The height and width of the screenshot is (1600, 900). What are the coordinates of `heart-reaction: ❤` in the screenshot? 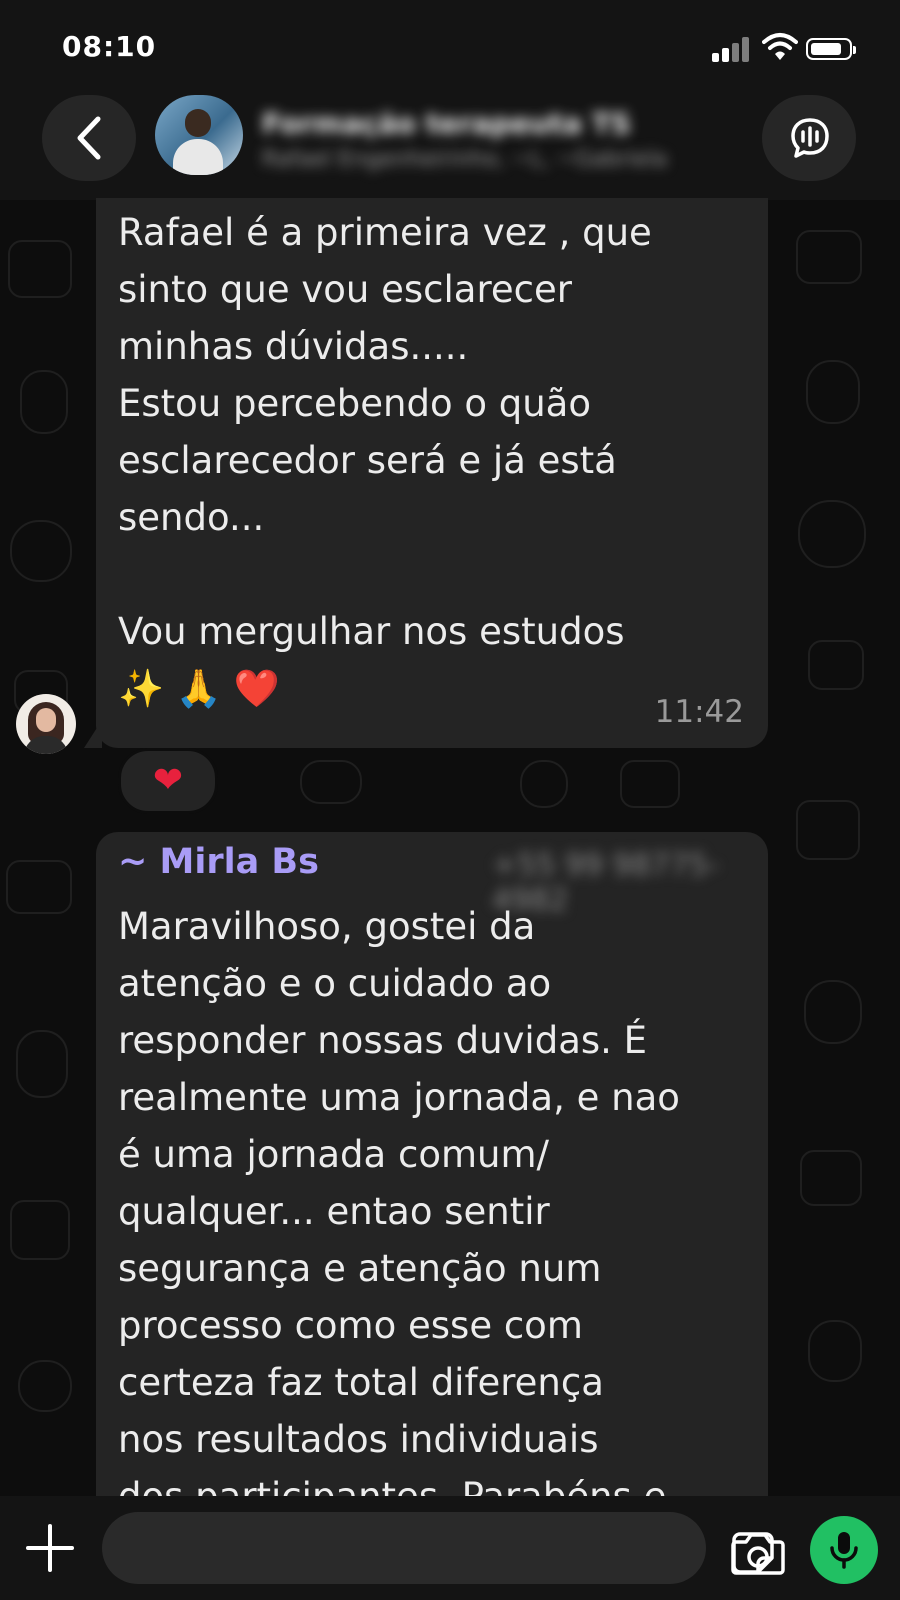 It's located at (168, 781).